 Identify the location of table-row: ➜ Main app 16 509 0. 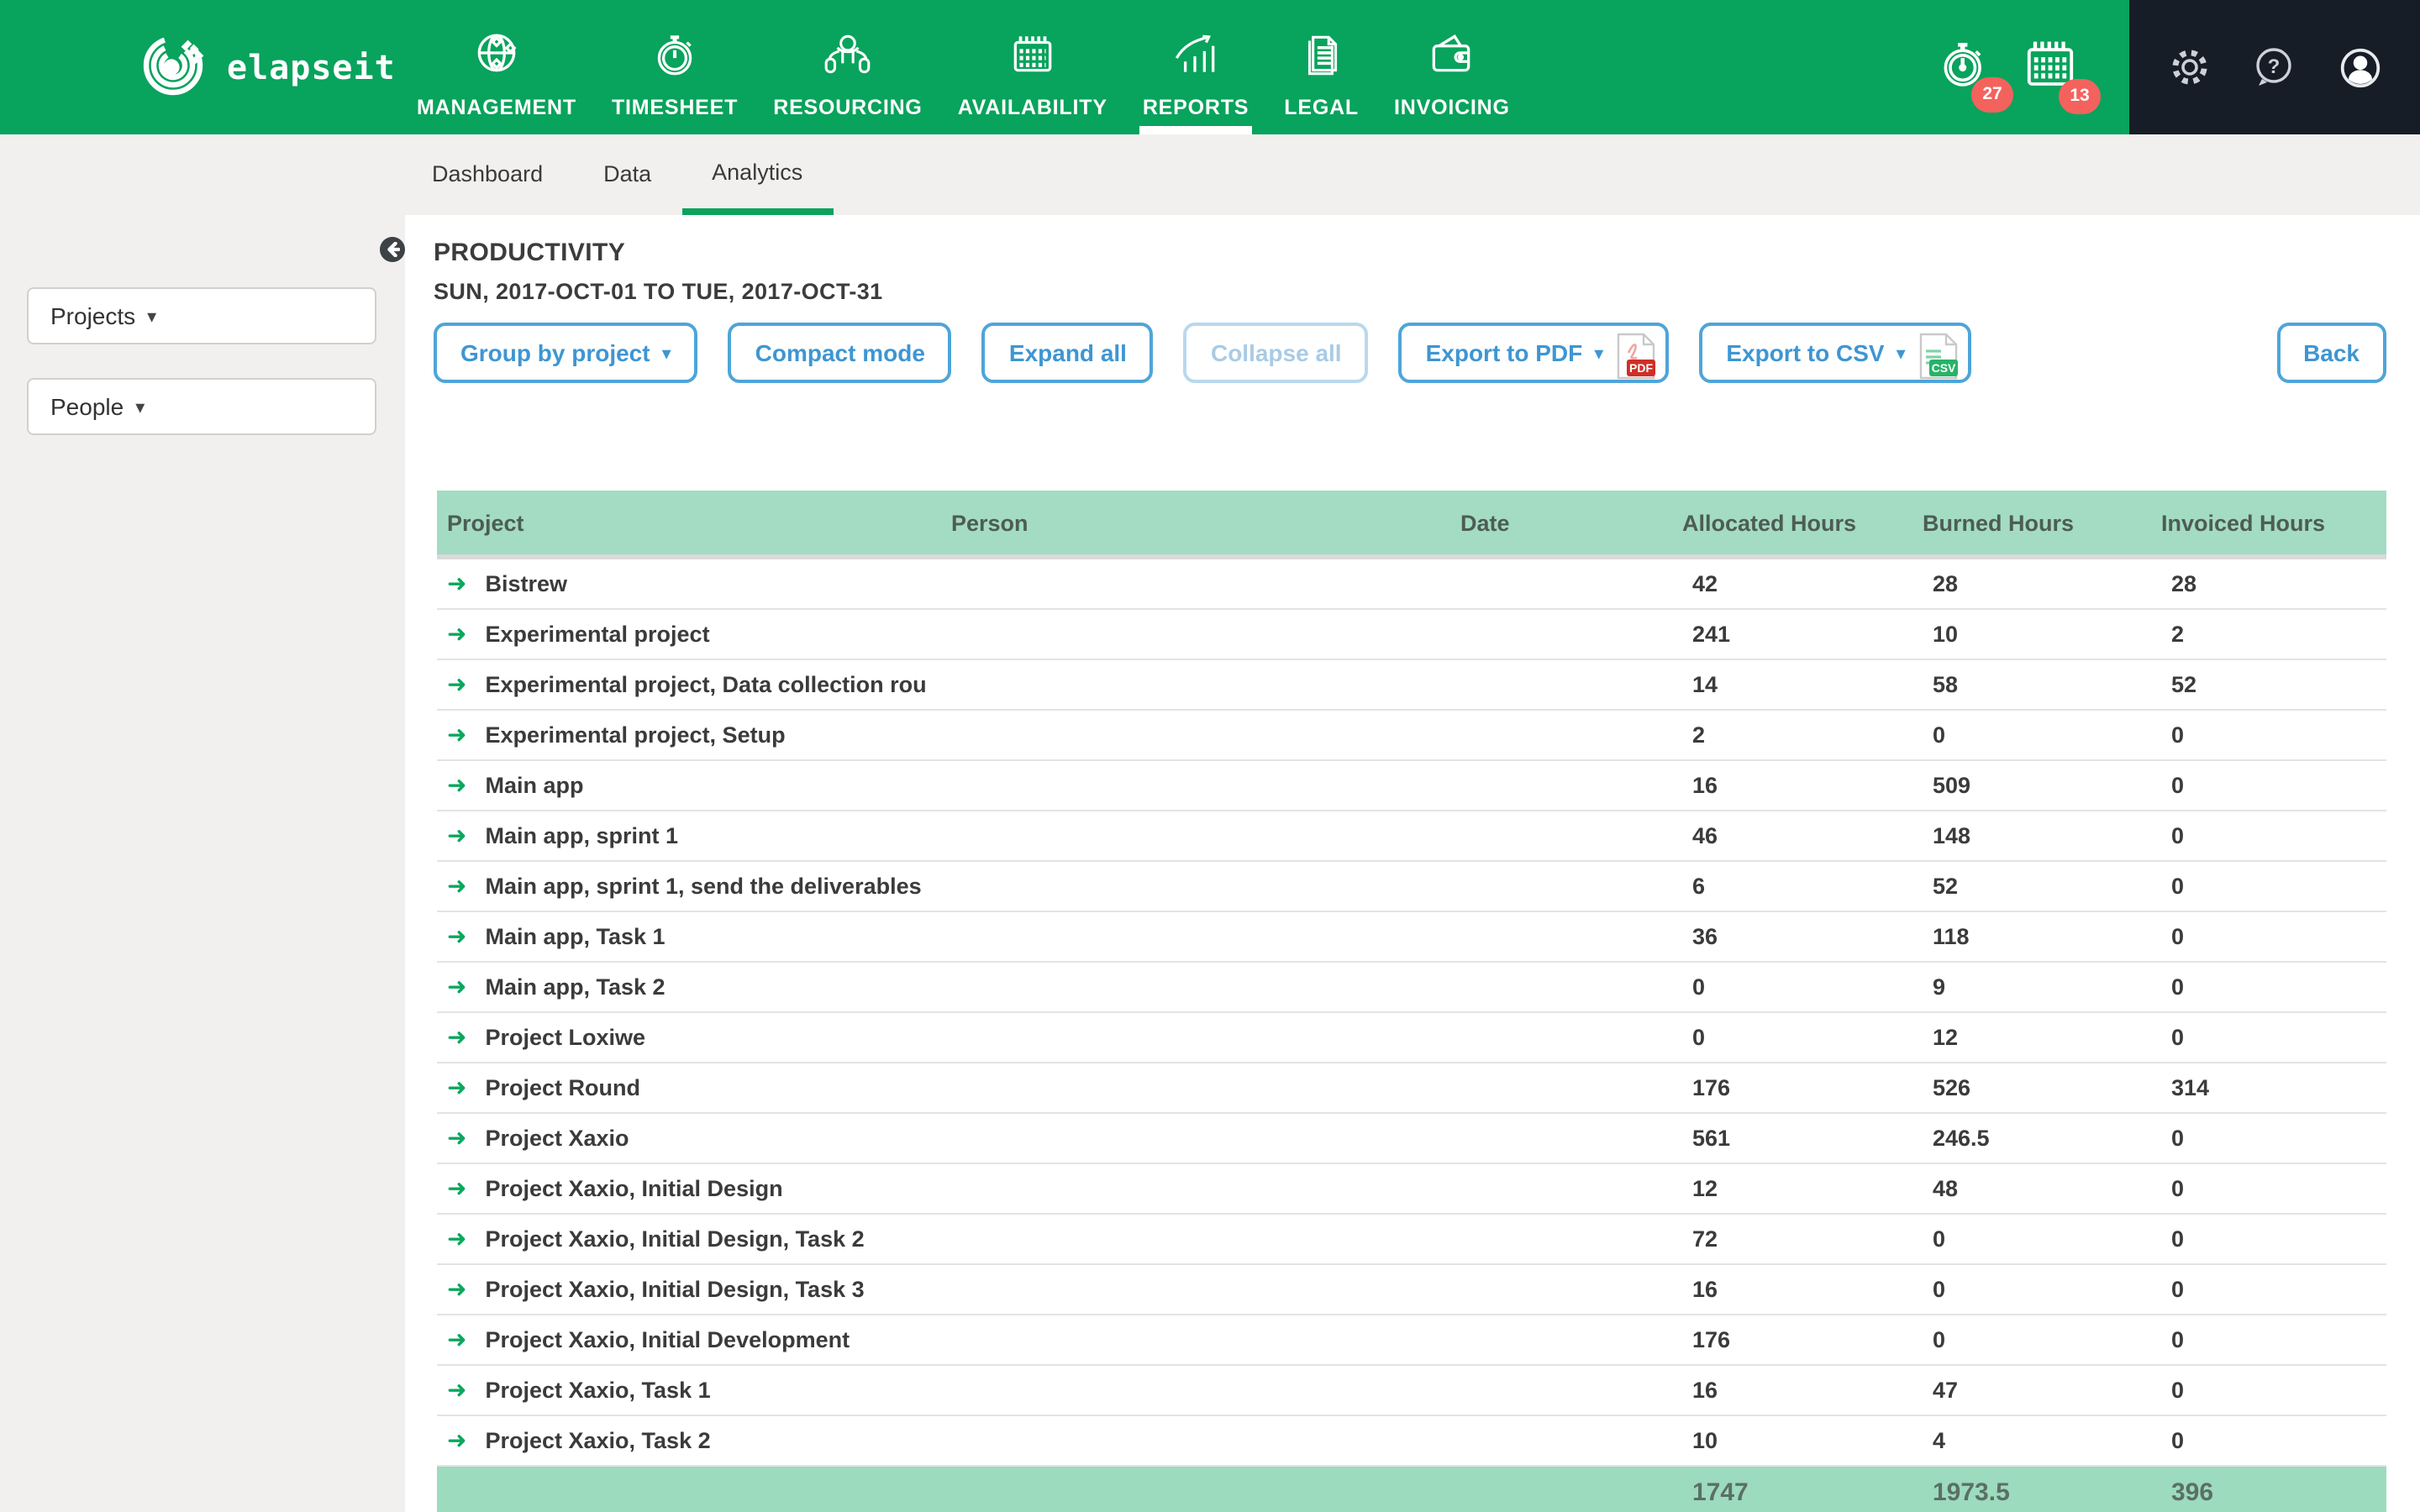
(1411, 785).